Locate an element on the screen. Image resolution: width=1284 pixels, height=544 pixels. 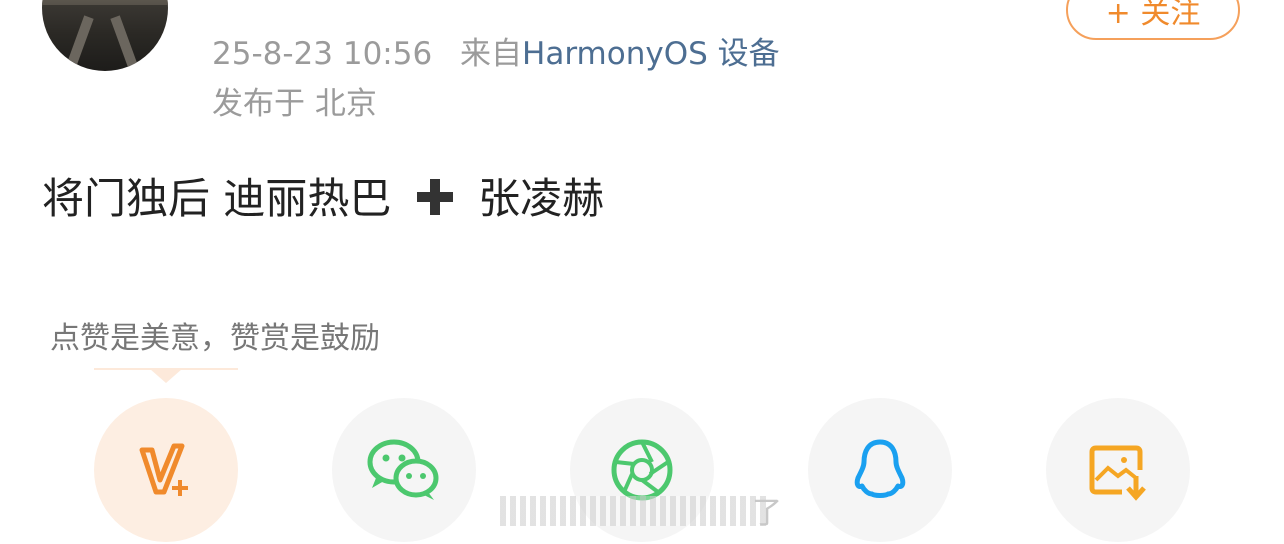
plus-icon is located at coordinates (435, 202).